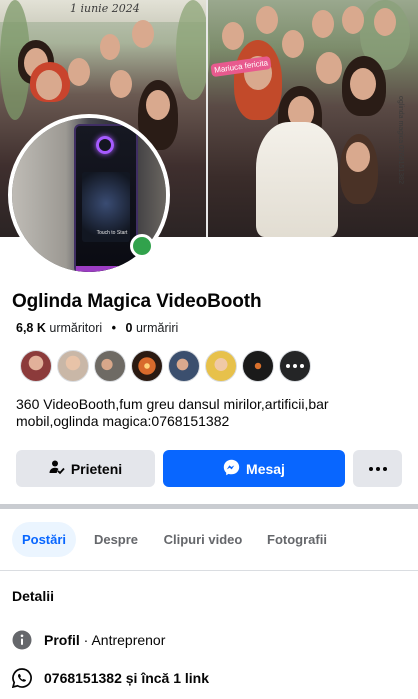  I want to click on detail-profile-row: Profil · Antreprenor, so click(88, 640).